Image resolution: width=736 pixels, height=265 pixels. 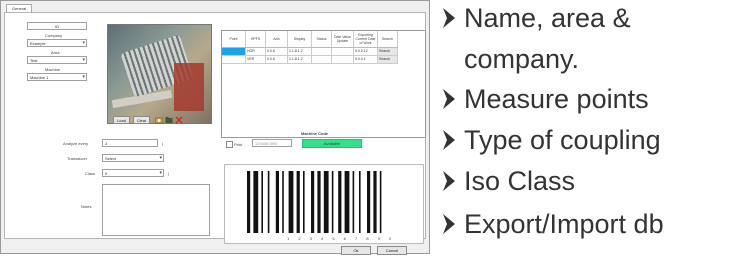 I want to click on camera-icon, so click(x=159, y=120).